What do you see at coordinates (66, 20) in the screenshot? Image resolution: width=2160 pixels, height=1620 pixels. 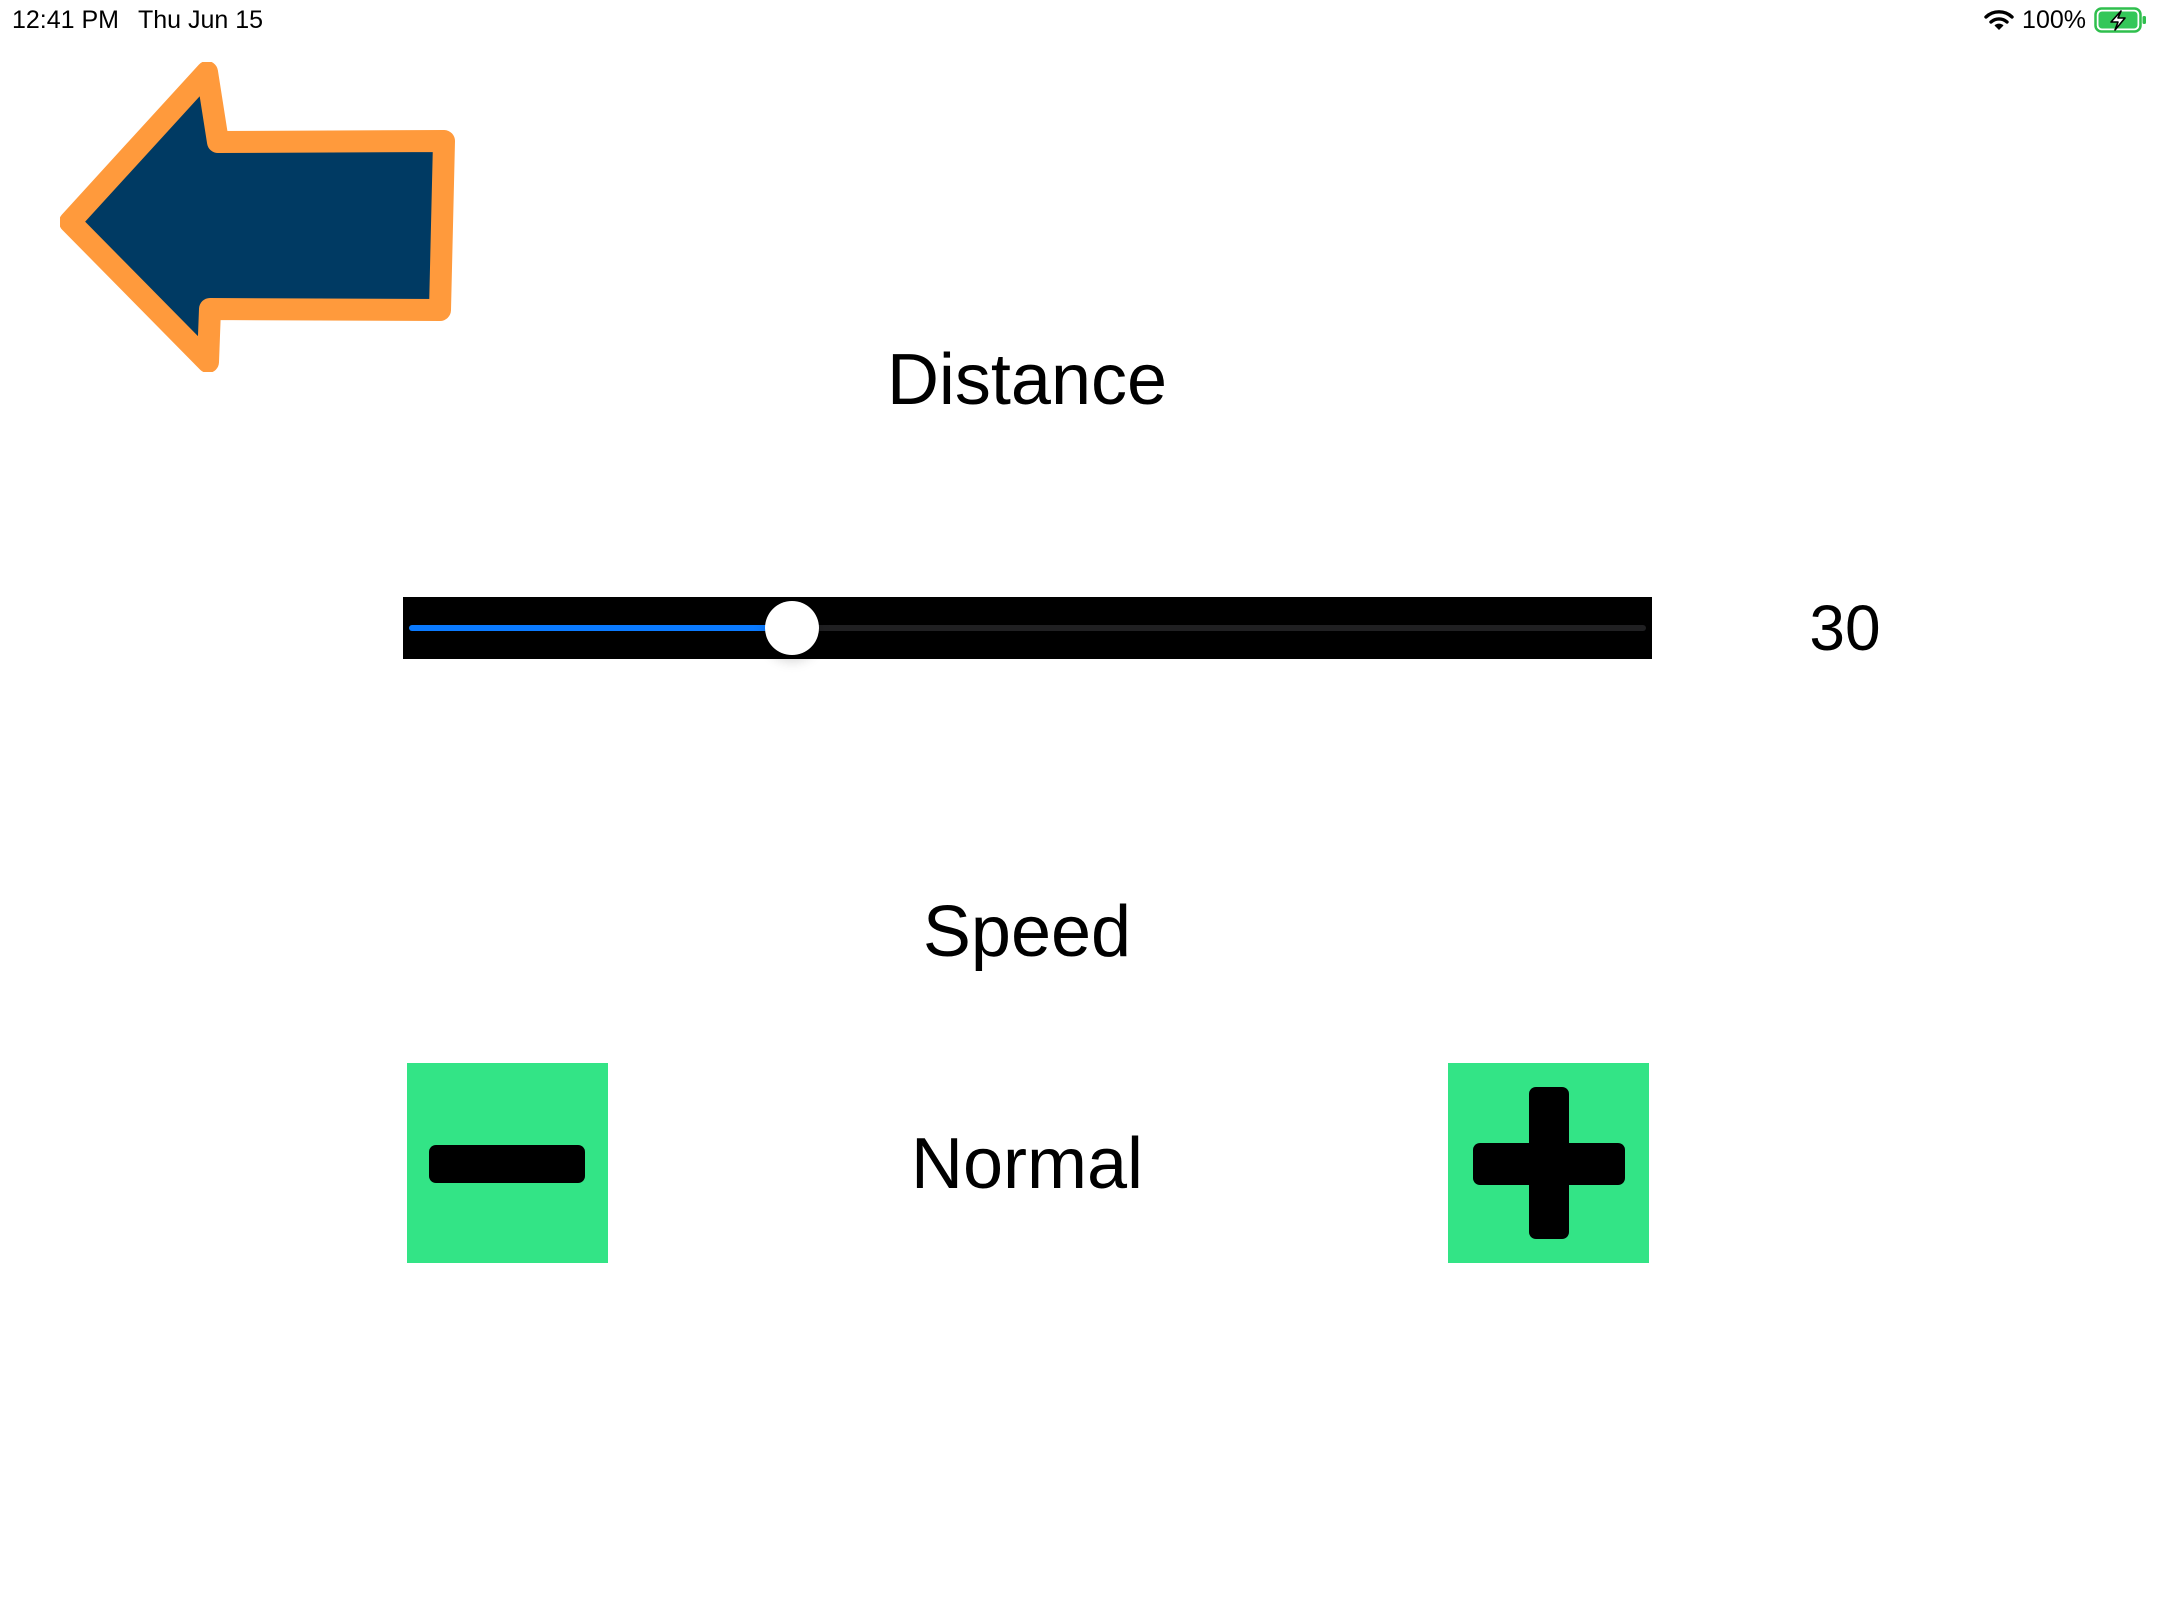 I see `status-time: 12:41 PM` at bounding box center [66, 20].